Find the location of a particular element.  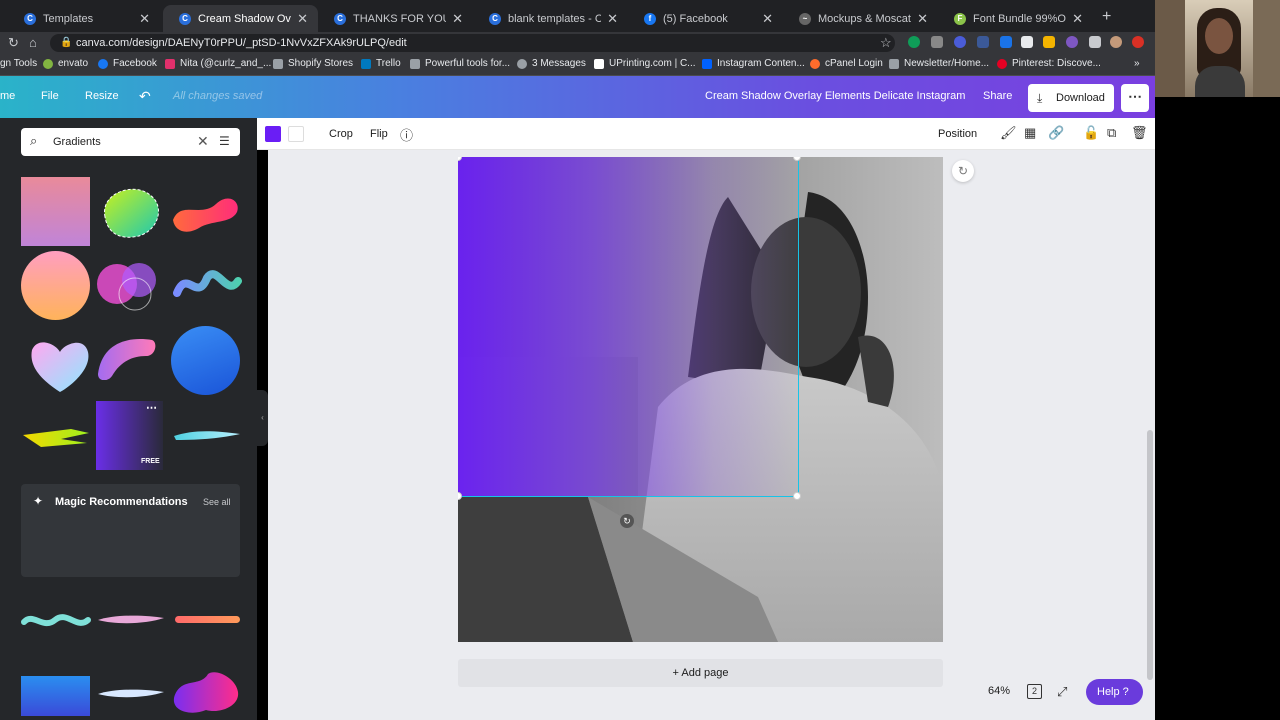

gradient-wave-element is located at coordinates (206, 212).